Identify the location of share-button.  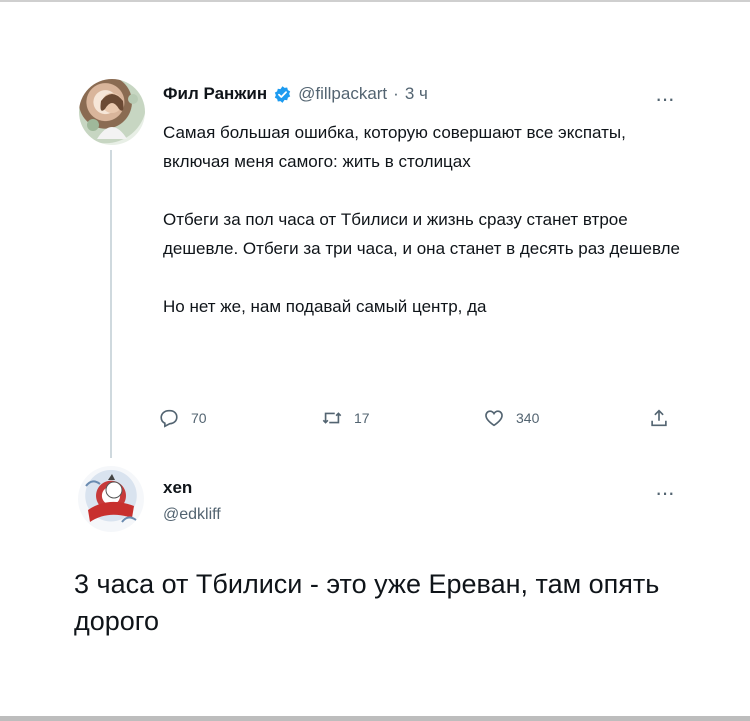
(659, 418).